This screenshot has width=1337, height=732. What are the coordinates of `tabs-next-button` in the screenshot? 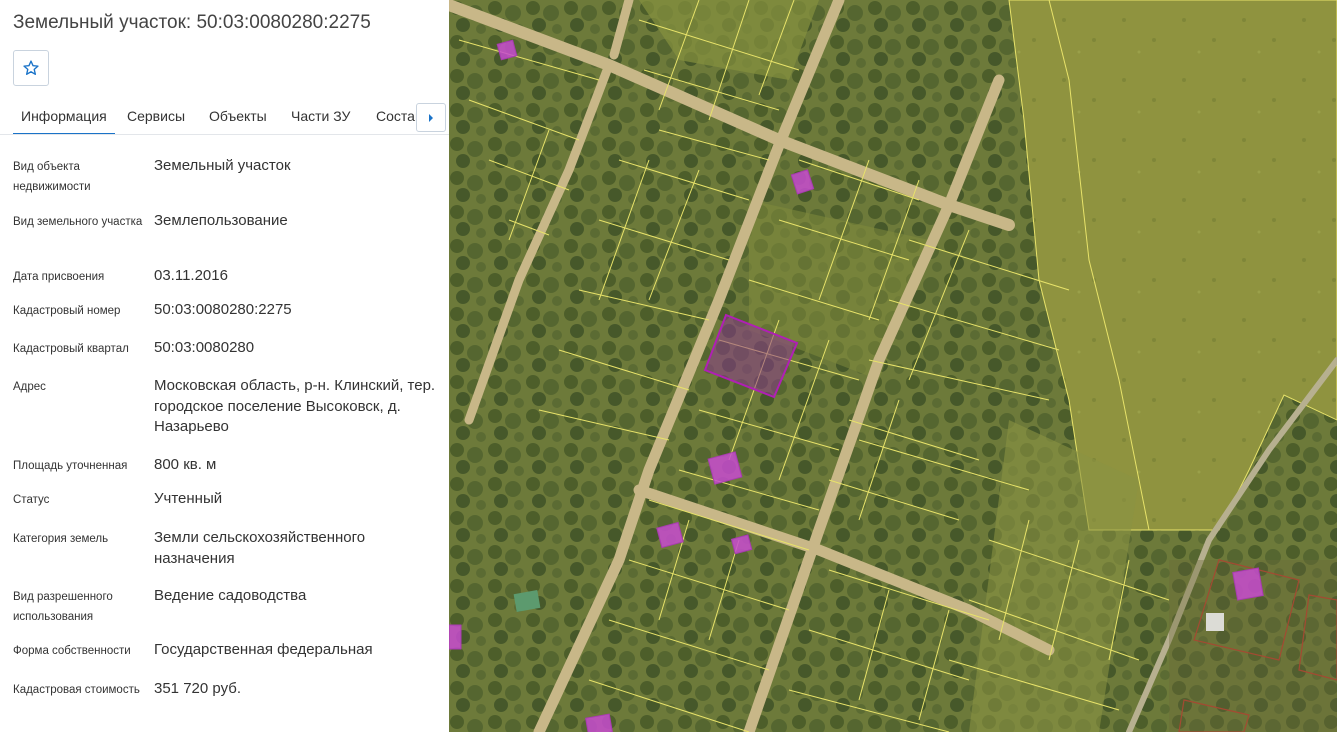 It's located at (431, 117).